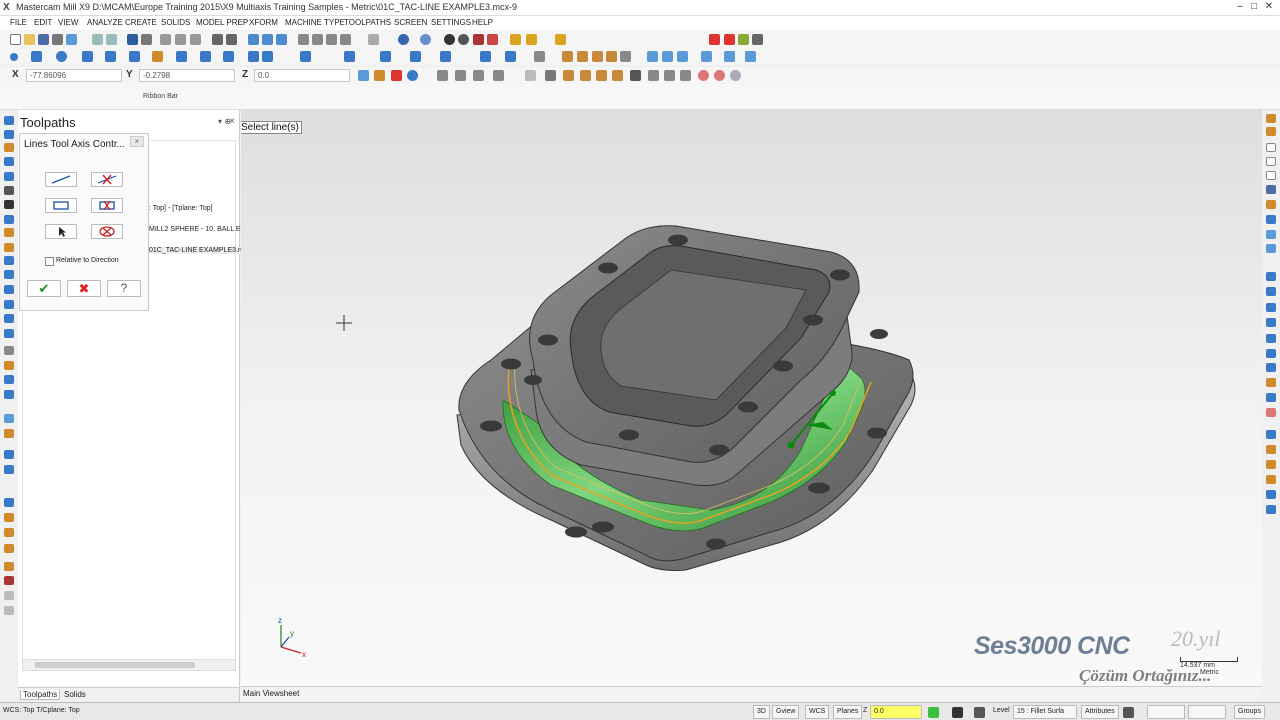 Image resolution: width=1280 pixels, height=720 pixels. Describe the element at coordinates (396, 75) in the screenshot. I see `snap-icon` at that location.